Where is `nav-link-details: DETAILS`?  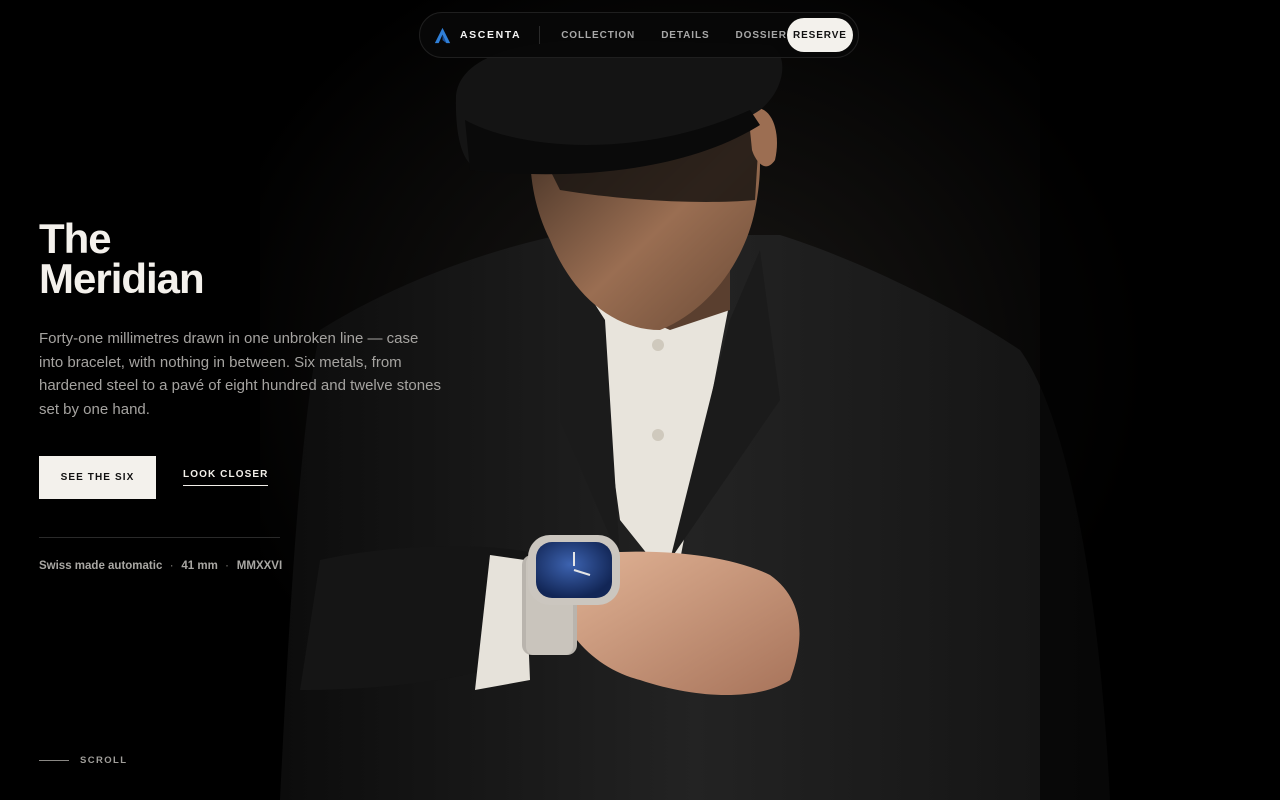 nav-link-details: DETAILS is located at coordinates (685, 35).